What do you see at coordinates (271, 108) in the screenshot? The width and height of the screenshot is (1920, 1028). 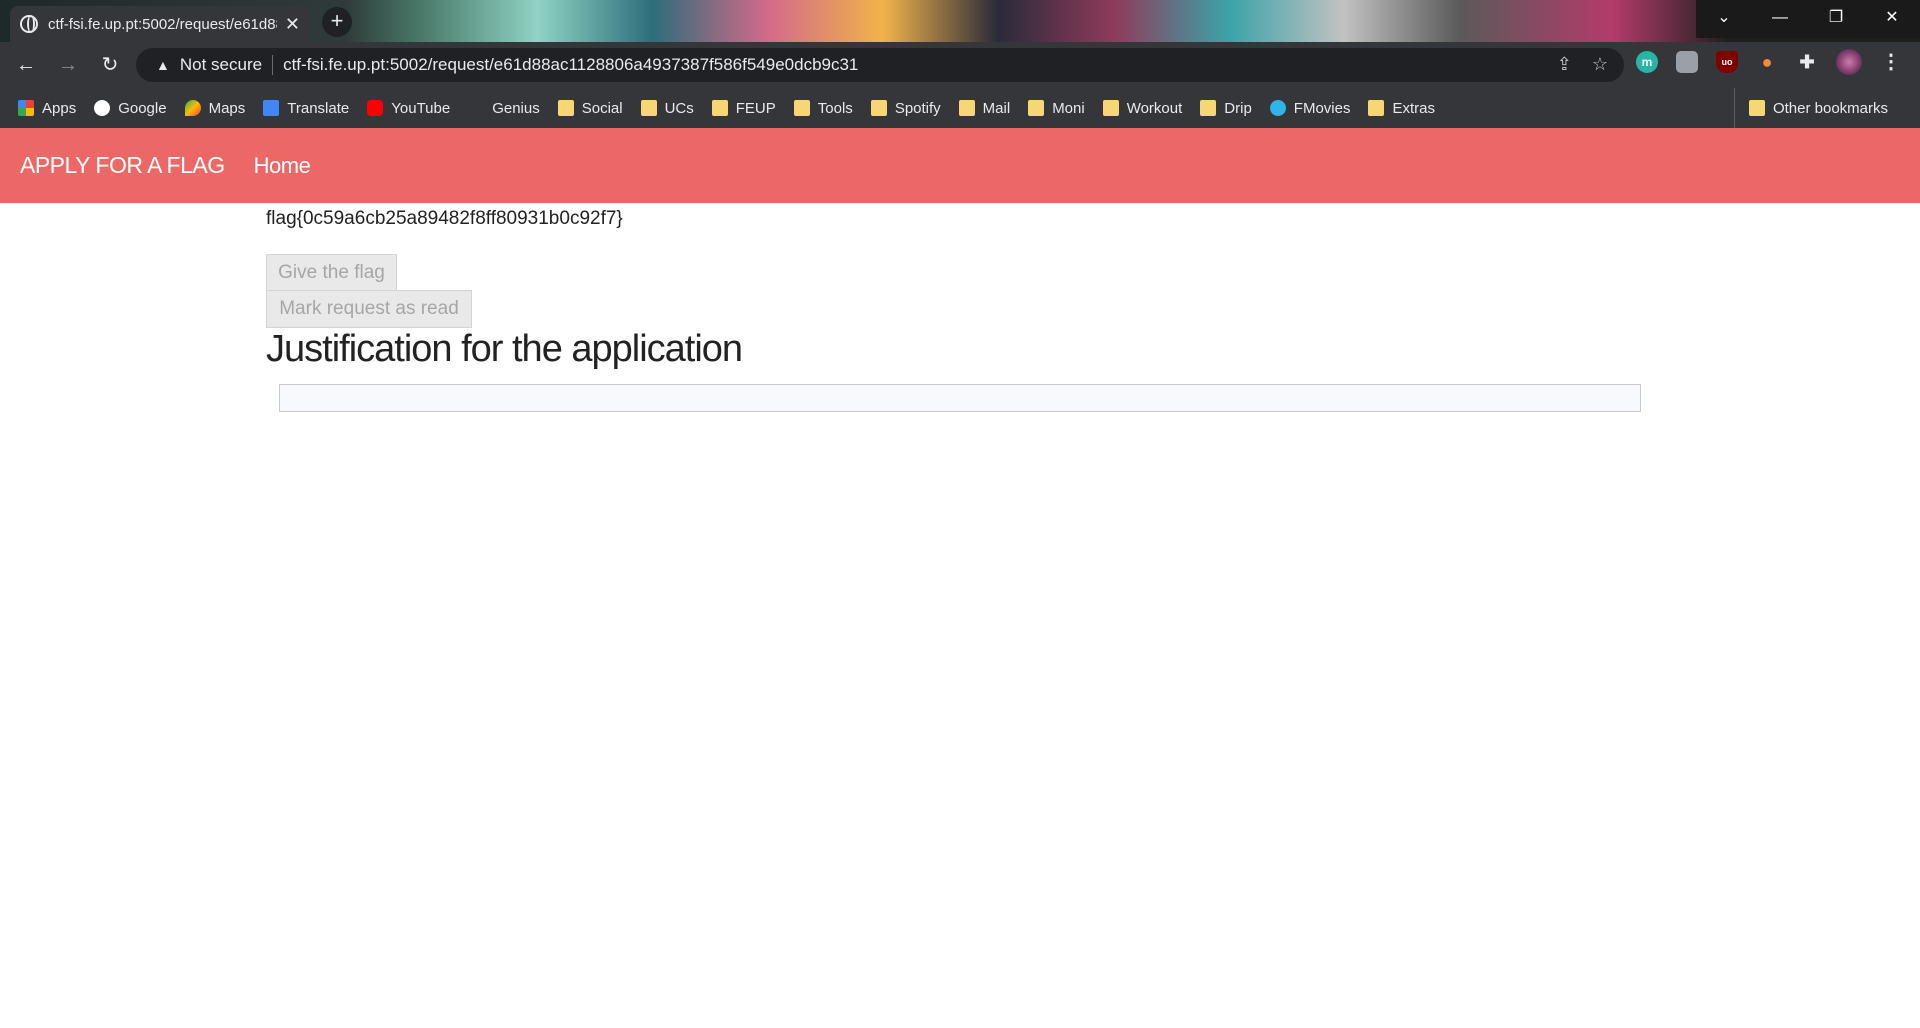 I see `translate-icon` at bounding box center [271, 108].